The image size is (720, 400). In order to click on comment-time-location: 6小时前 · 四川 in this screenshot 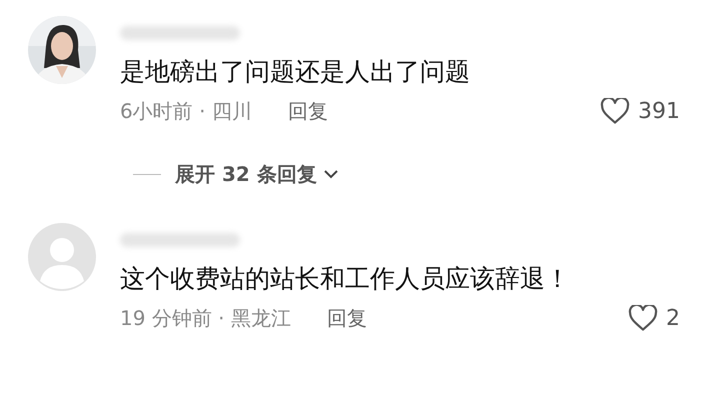, I will do `click(186, 111)`.